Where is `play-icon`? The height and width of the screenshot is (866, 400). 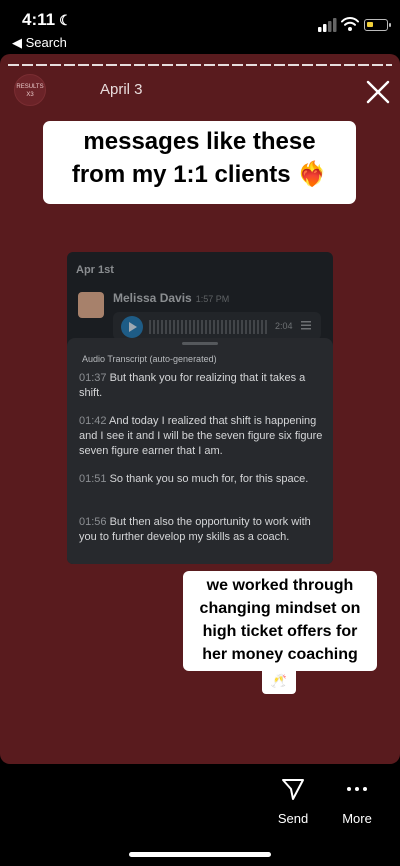 play-icon is located at coordinates (132, 327).